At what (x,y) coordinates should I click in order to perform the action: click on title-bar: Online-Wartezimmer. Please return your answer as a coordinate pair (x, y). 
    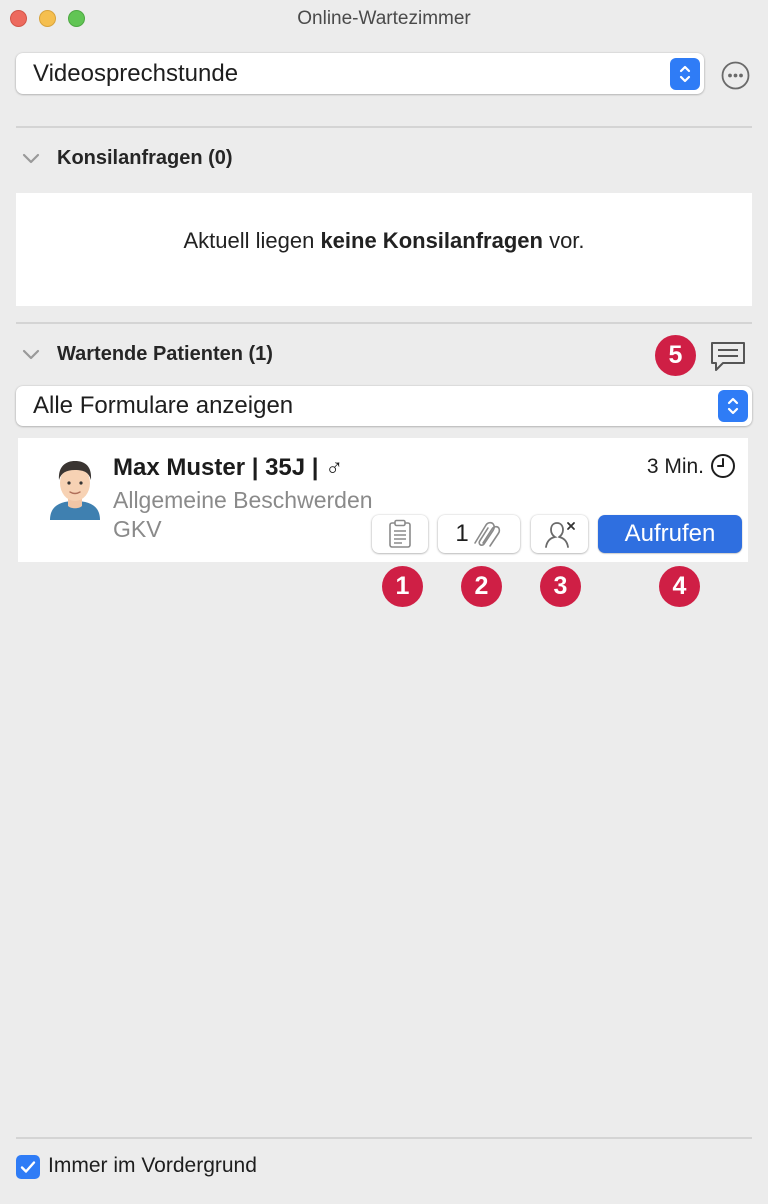
    Looking at the image, I should click on (384, 19).